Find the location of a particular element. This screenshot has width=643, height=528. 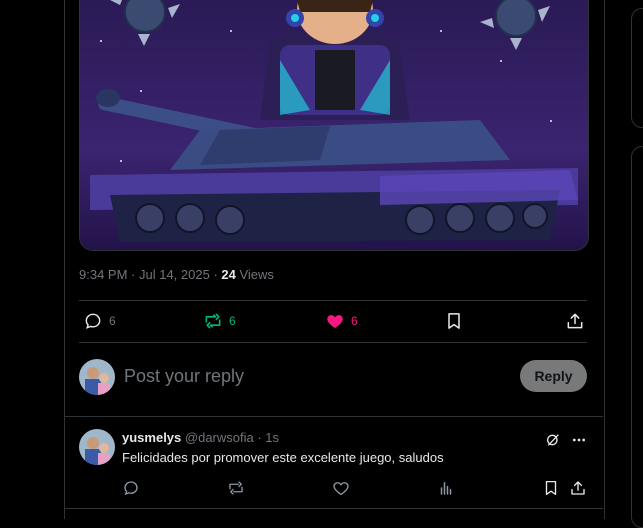

views-icon is located at coordinates (446, 488).